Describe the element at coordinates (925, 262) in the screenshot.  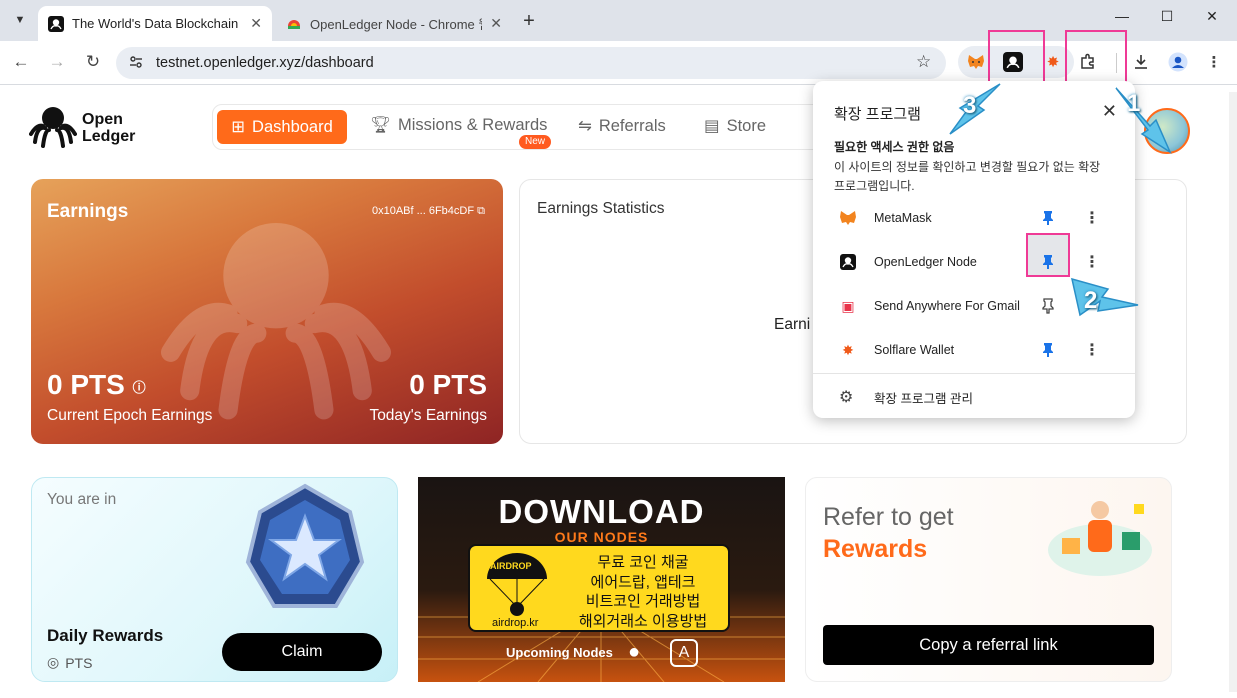
I see `extension-name: OpenLedger Node` at that location.